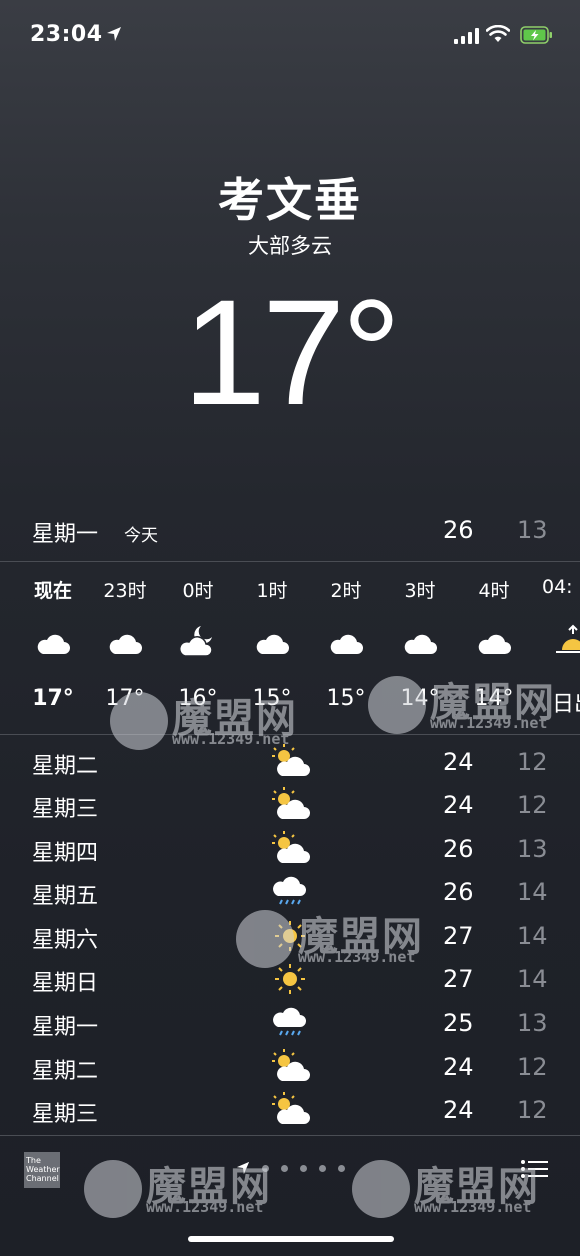 The height and width of the screenshot is (1256, 580). Describe the element at coordinates (466, 36) in the screenshot. I see `cellular-signal-icon` at that location.